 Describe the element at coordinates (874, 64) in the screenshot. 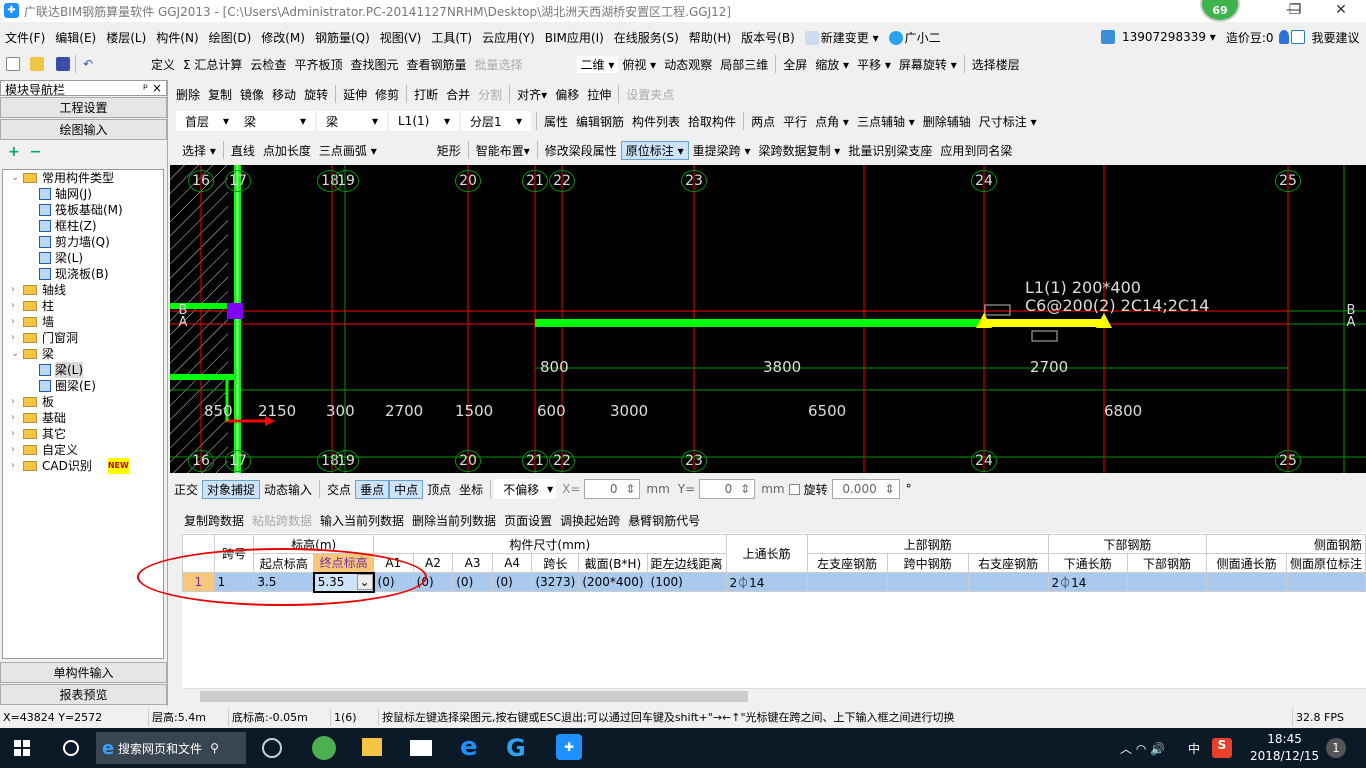

I see `pan-dropdown: 平移 ▾` at that location.